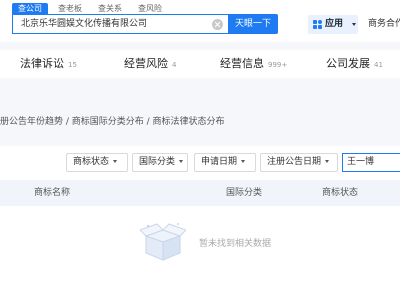 The image size is (400, 300). Describe the element at coordinates (253, 24) in the screenshot. I see `search-button: 天眼一下` at that location.